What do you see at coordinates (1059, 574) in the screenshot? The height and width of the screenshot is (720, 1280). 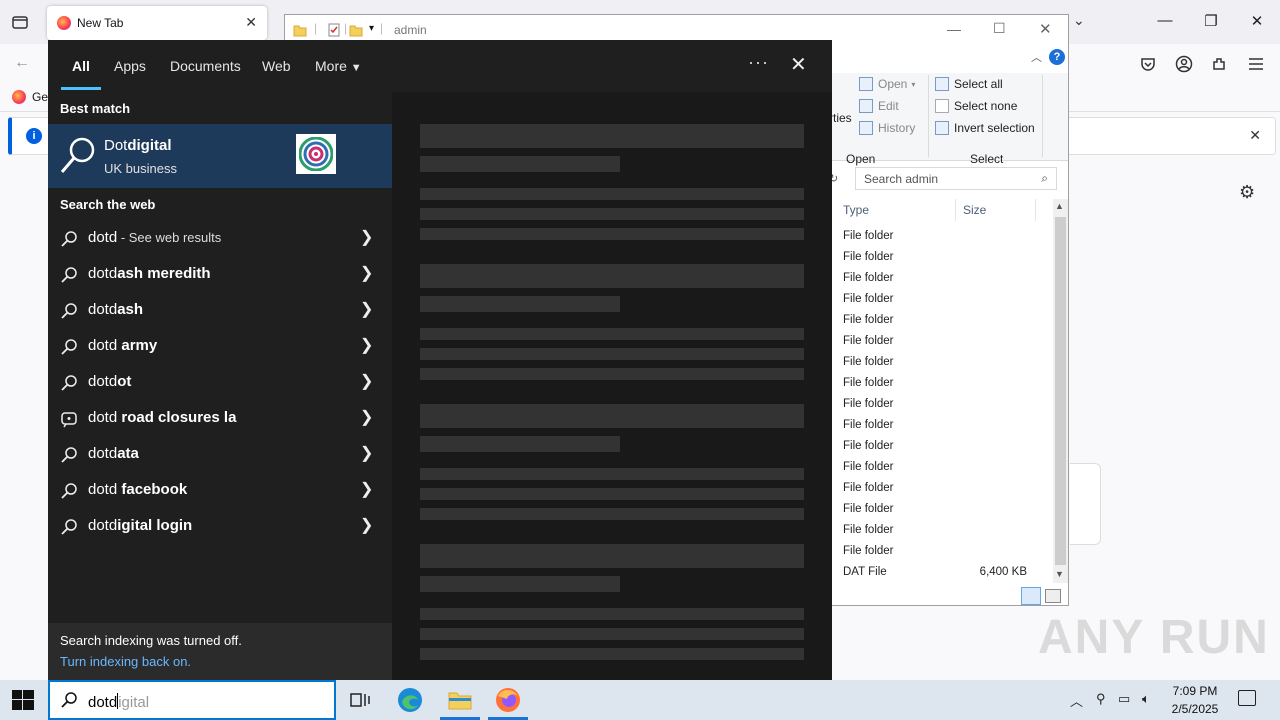 I see `scroll-down-icon: ▼` at bounding box center [1059, 574].